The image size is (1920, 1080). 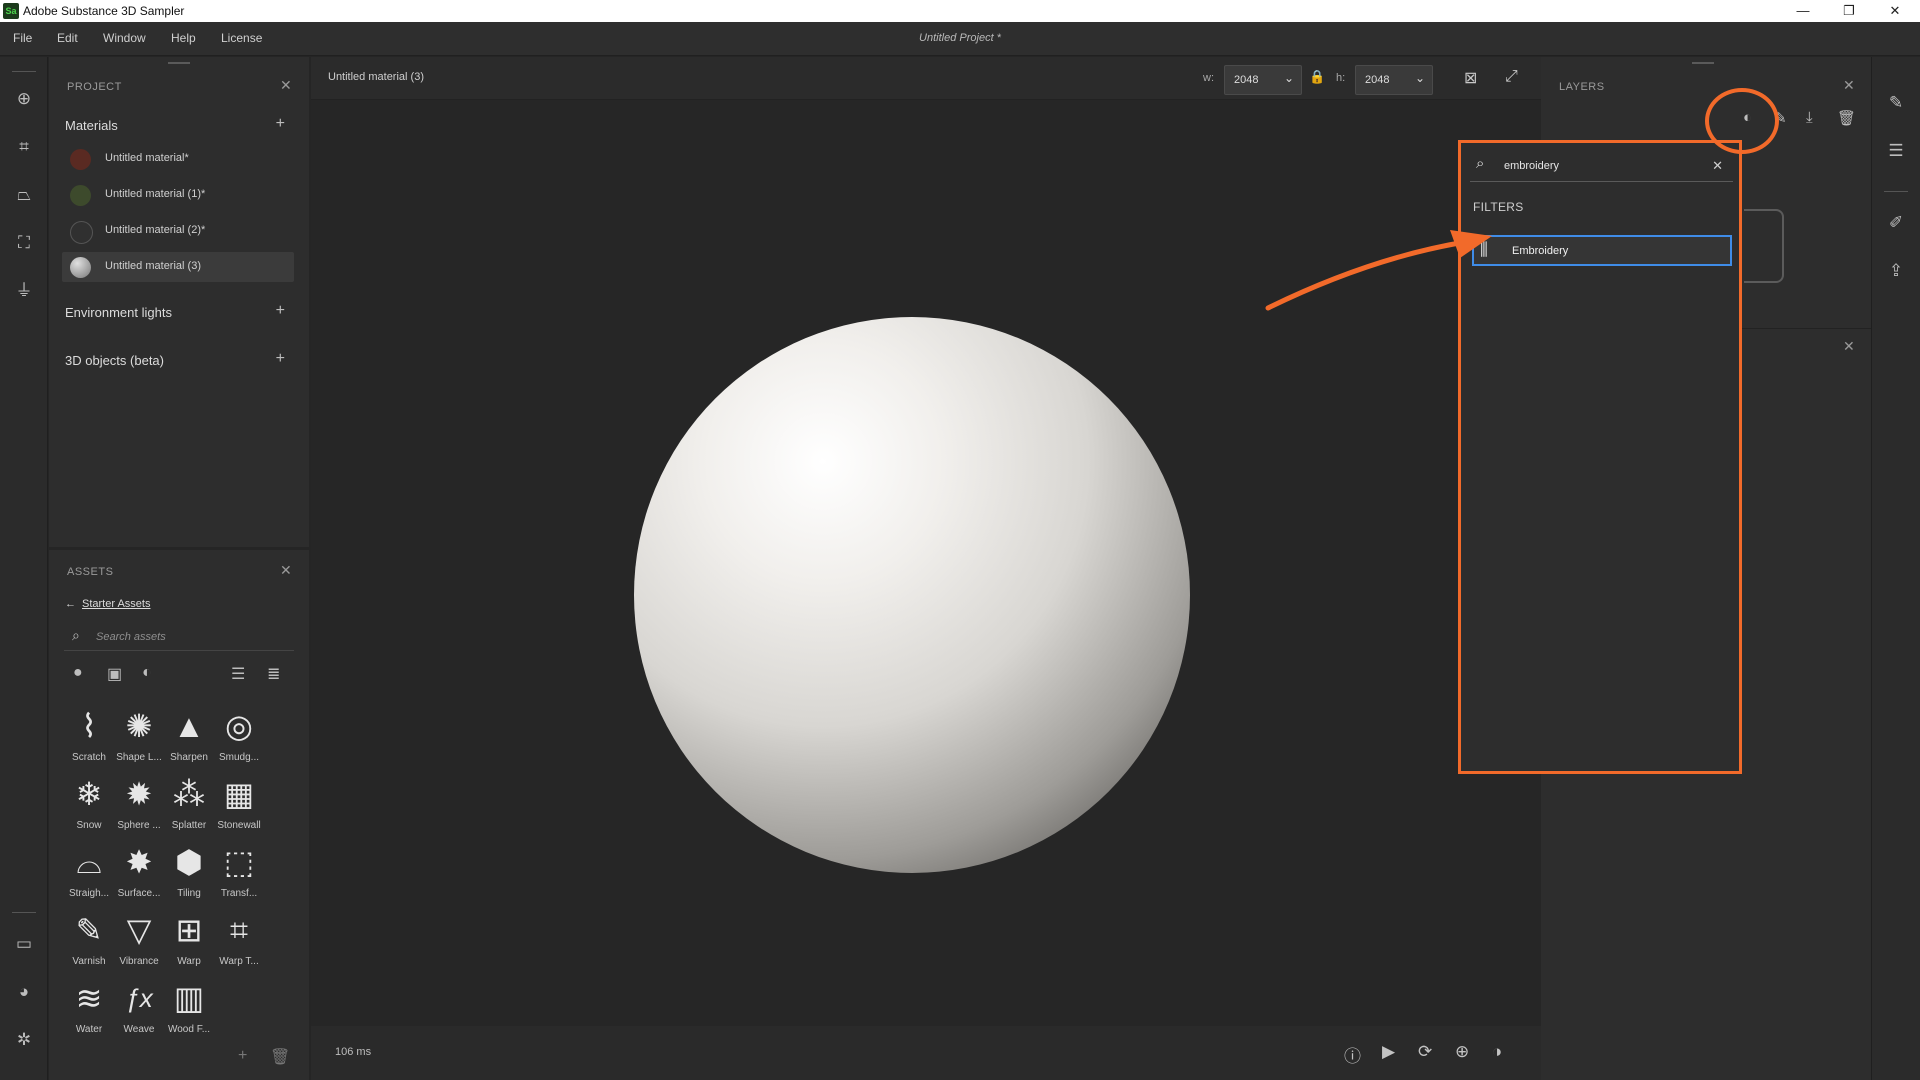 I want to click on material-item-selected: Untitled material (3), so click(x=178, y=267).